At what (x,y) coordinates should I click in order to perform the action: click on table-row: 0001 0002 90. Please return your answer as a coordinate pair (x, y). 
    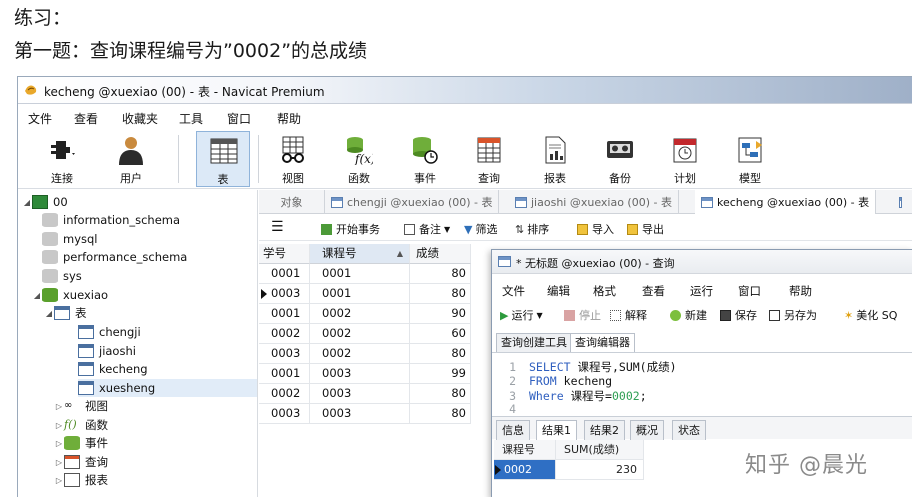
    Looking at the image, I should click on (365, 314).